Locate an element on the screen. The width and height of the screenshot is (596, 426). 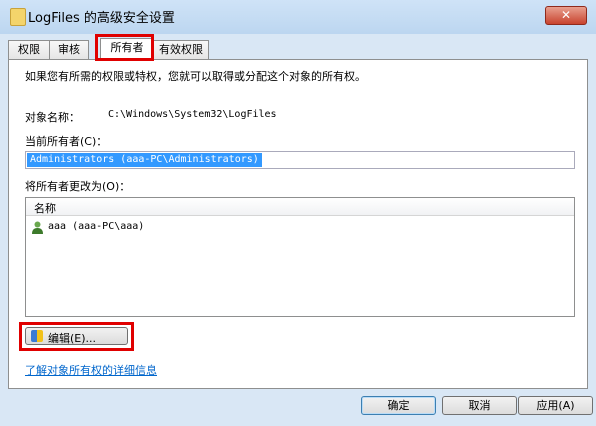
current-owner-field: Administrators (aaa-PC\Administrators) is located at coordinates (300, 160).